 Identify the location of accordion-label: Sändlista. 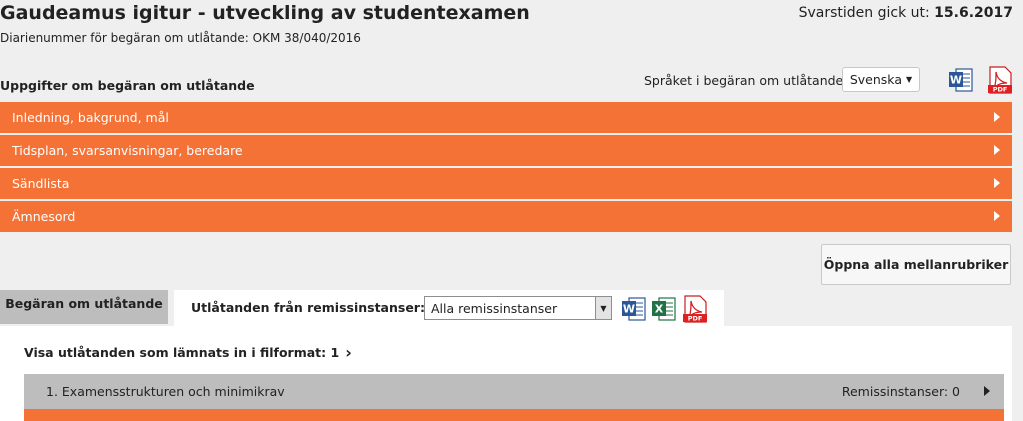
(41, 183).